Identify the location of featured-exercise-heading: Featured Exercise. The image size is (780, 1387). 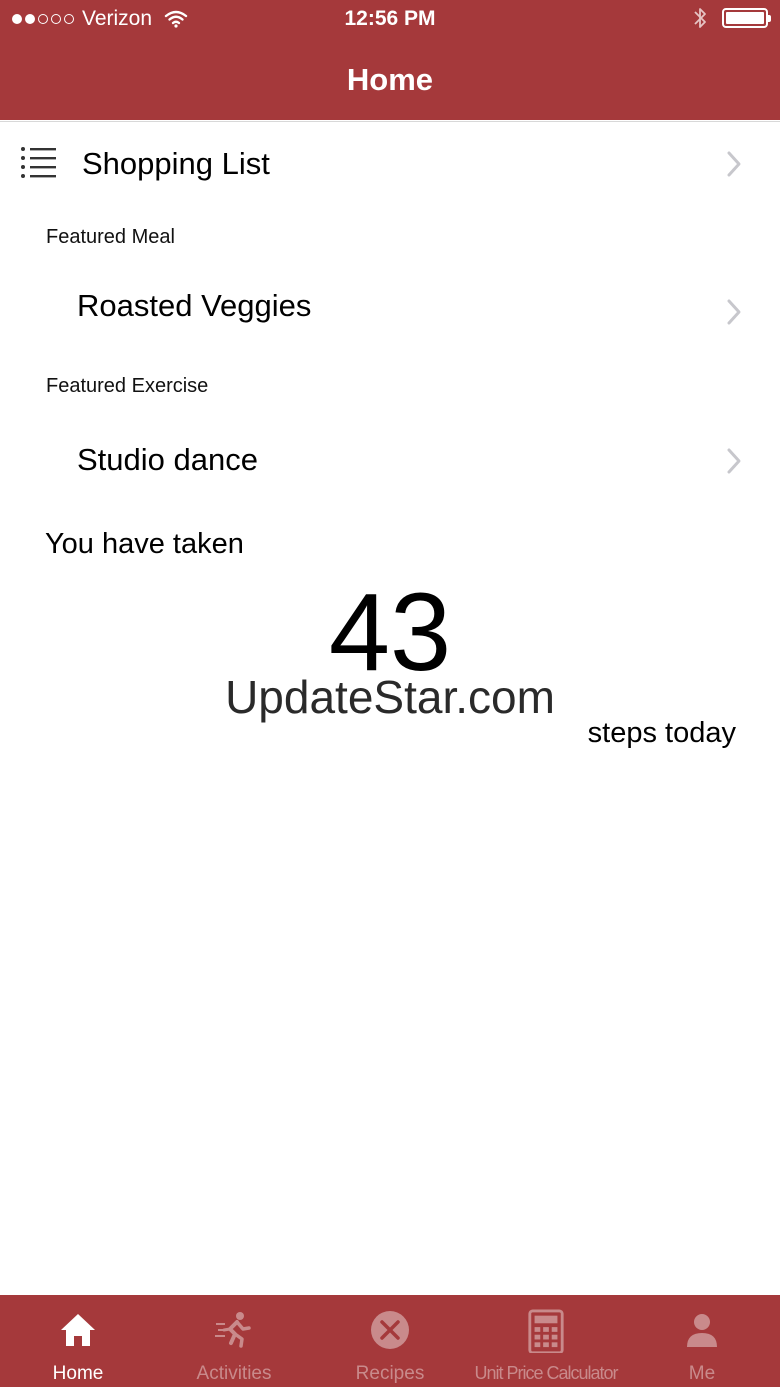
(127, 386).